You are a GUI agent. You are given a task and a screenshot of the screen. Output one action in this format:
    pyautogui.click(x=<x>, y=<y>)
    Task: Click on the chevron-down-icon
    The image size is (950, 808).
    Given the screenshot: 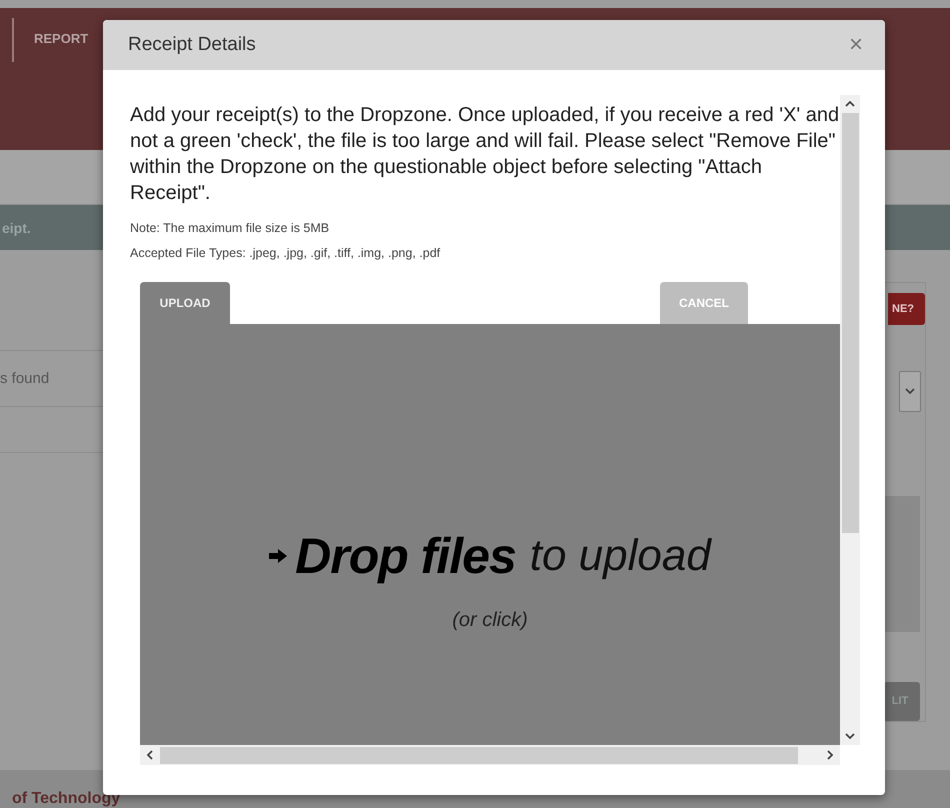 What is the action you would take?
    pyautogui.click(x=910, y=391)
    